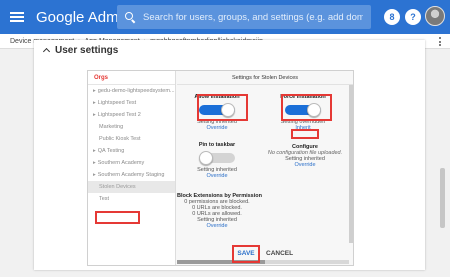  Describe the element at coordinates (131, 199) in the screenshot. I see `org-item: Test` at that location.